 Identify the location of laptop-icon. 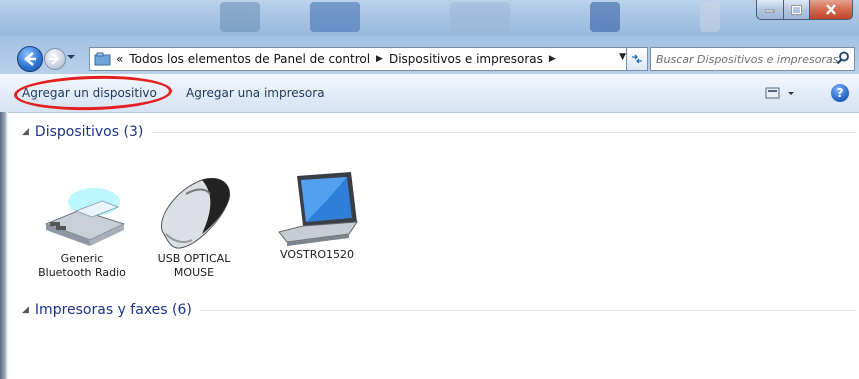
(318, 209).